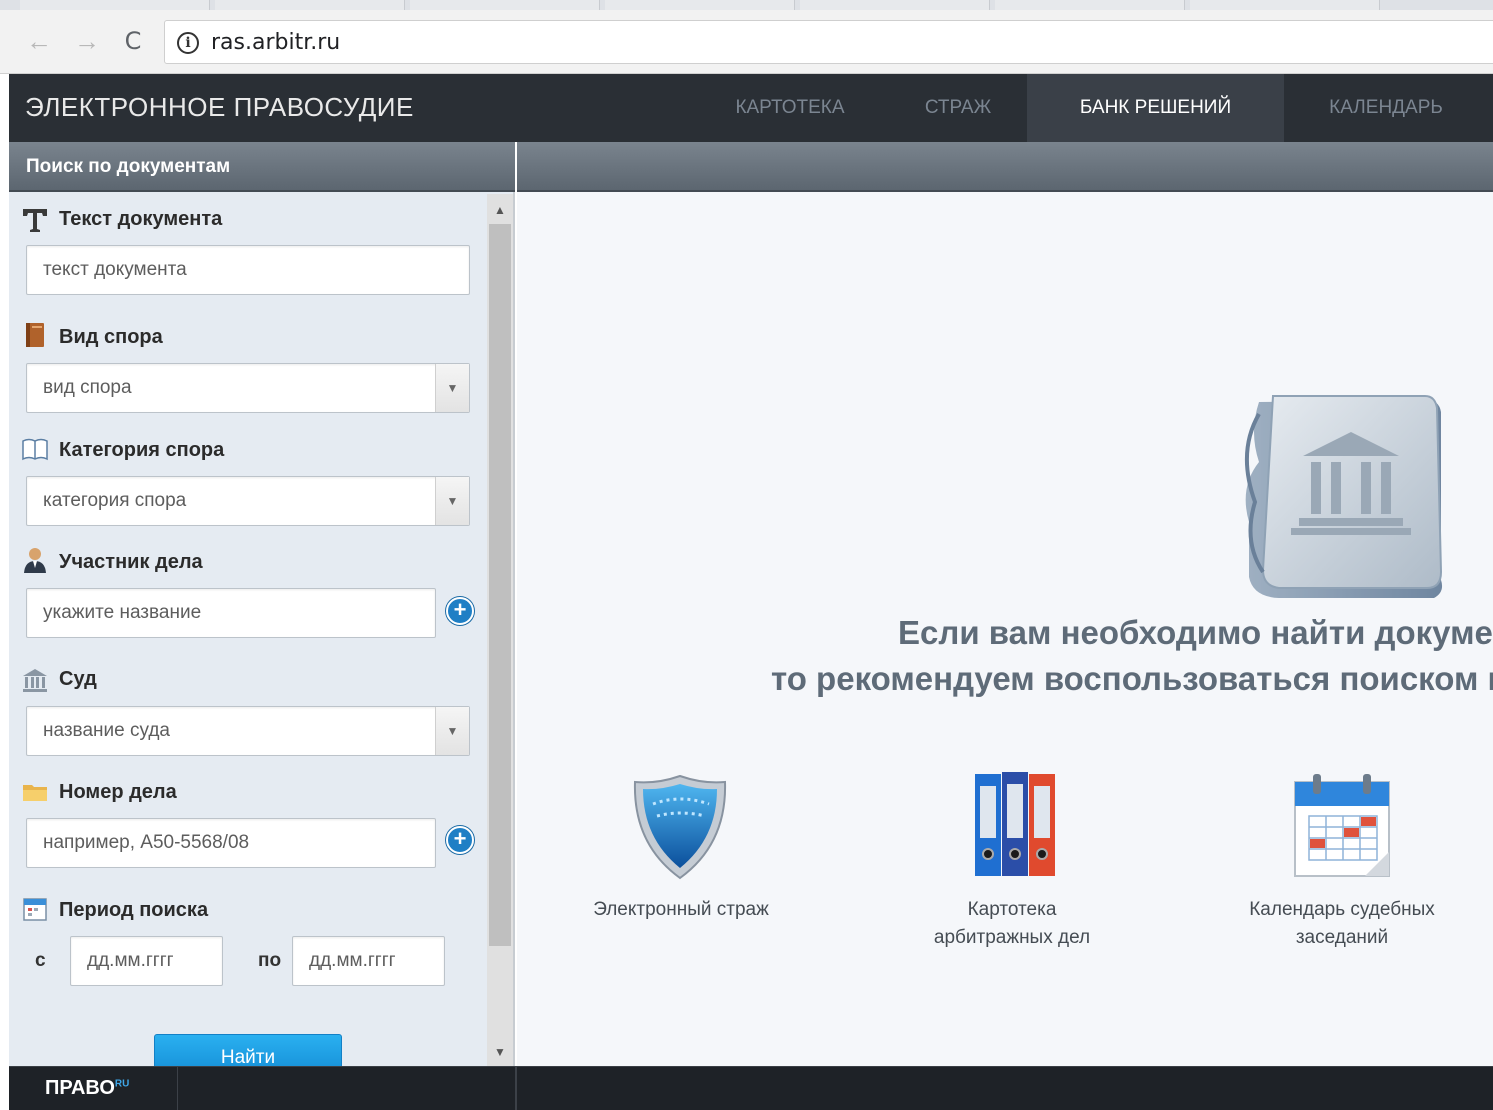 This screenshot has height=1110, width=1493. What do you see at coordinates (35, 793) in the screenshot?
I see `folder-icon` at bounding box center [35, 793].